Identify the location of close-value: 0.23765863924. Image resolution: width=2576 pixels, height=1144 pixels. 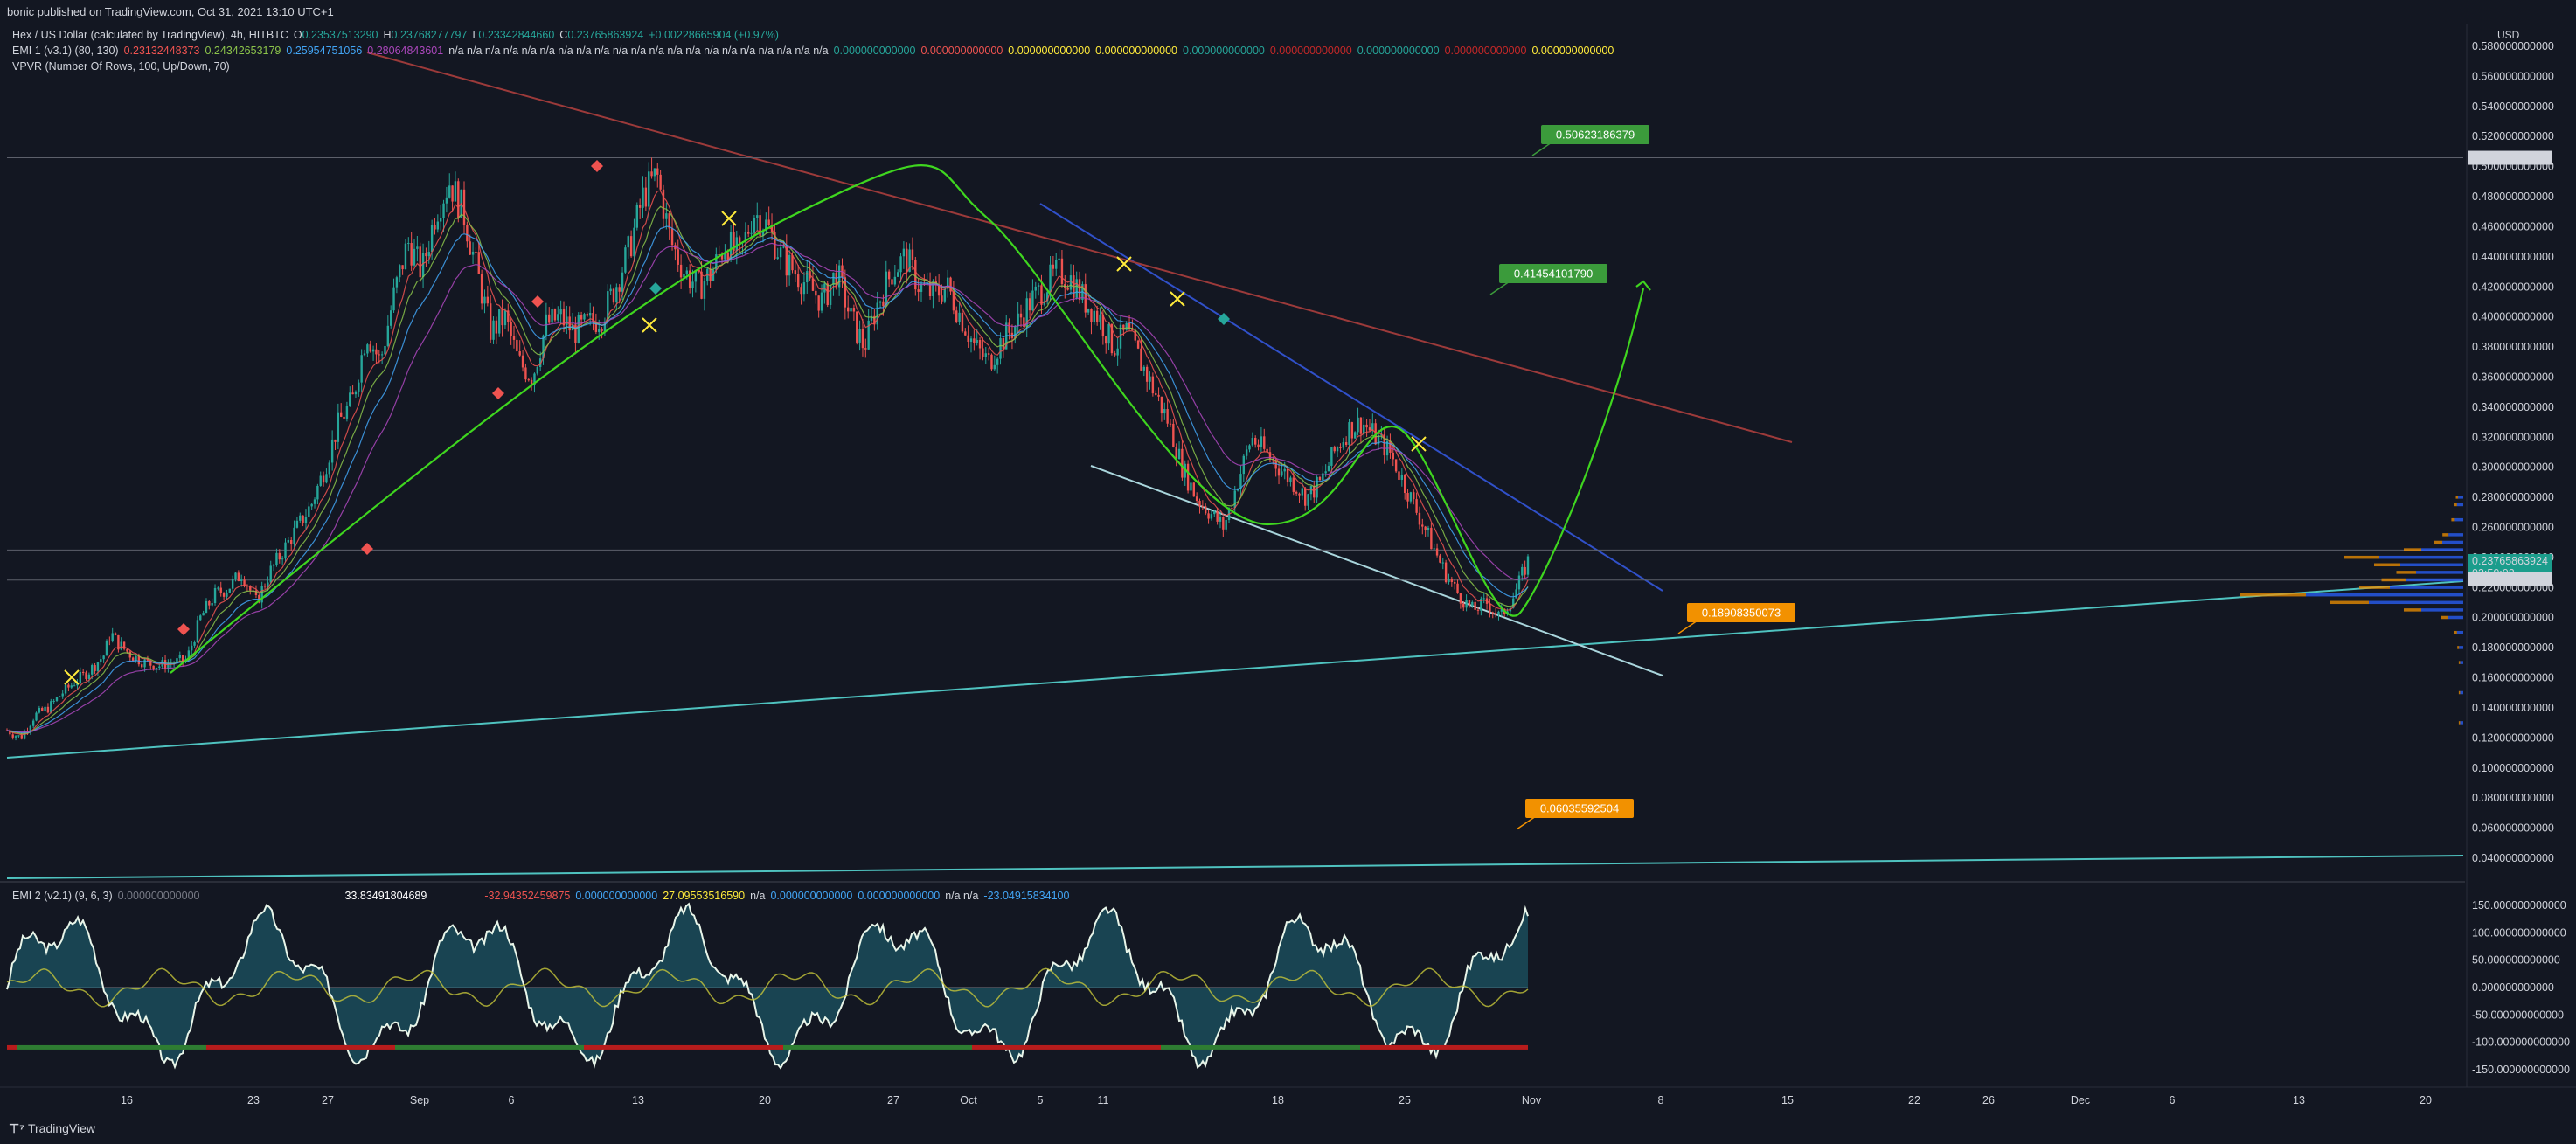
(605, 35).